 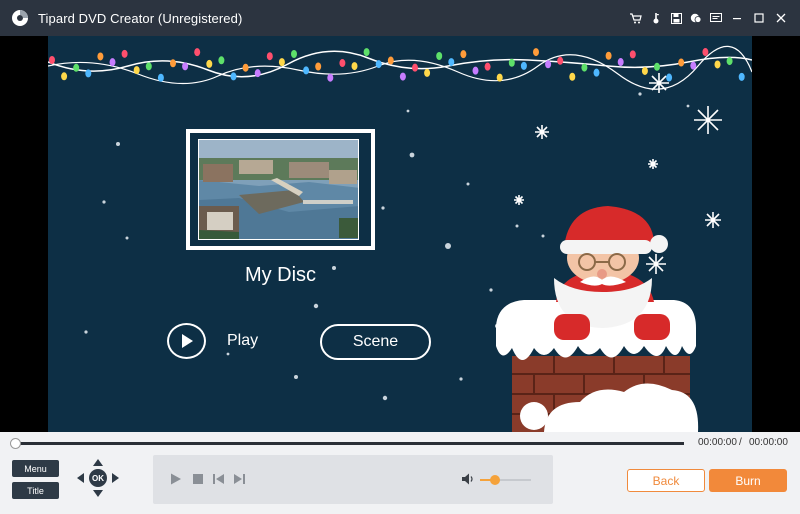 I want to click on ok-button: OK, so click(x=98, y=478).